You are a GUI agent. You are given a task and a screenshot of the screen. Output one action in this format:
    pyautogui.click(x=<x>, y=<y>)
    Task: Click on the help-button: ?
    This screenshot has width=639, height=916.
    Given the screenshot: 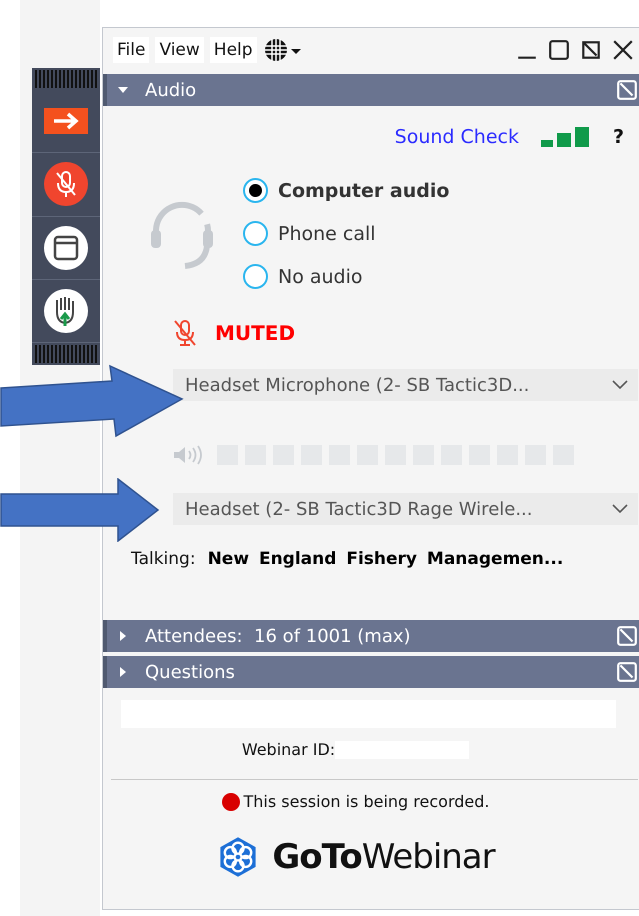 What is the action you would take?
    pyautogui.click(x=618, y=137)
    